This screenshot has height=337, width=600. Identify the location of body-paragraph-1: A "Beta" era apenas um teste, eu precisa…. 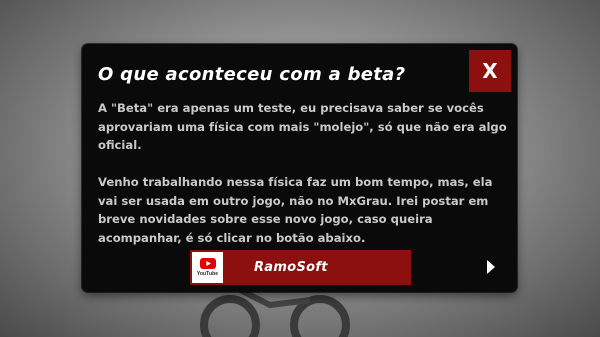
(302, 126).